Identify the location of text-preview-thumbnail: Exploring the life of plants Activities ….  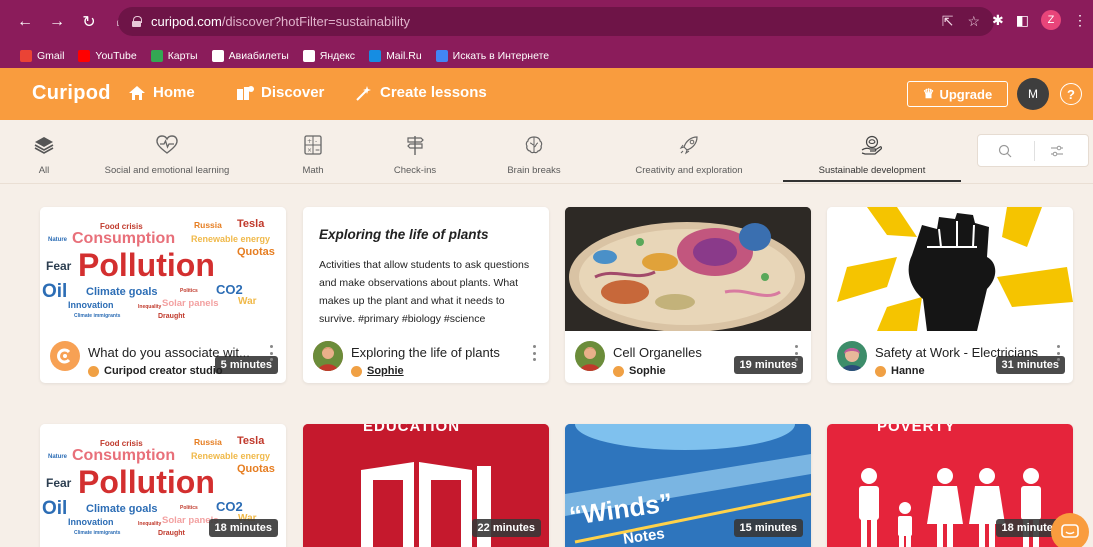
(426, 269).